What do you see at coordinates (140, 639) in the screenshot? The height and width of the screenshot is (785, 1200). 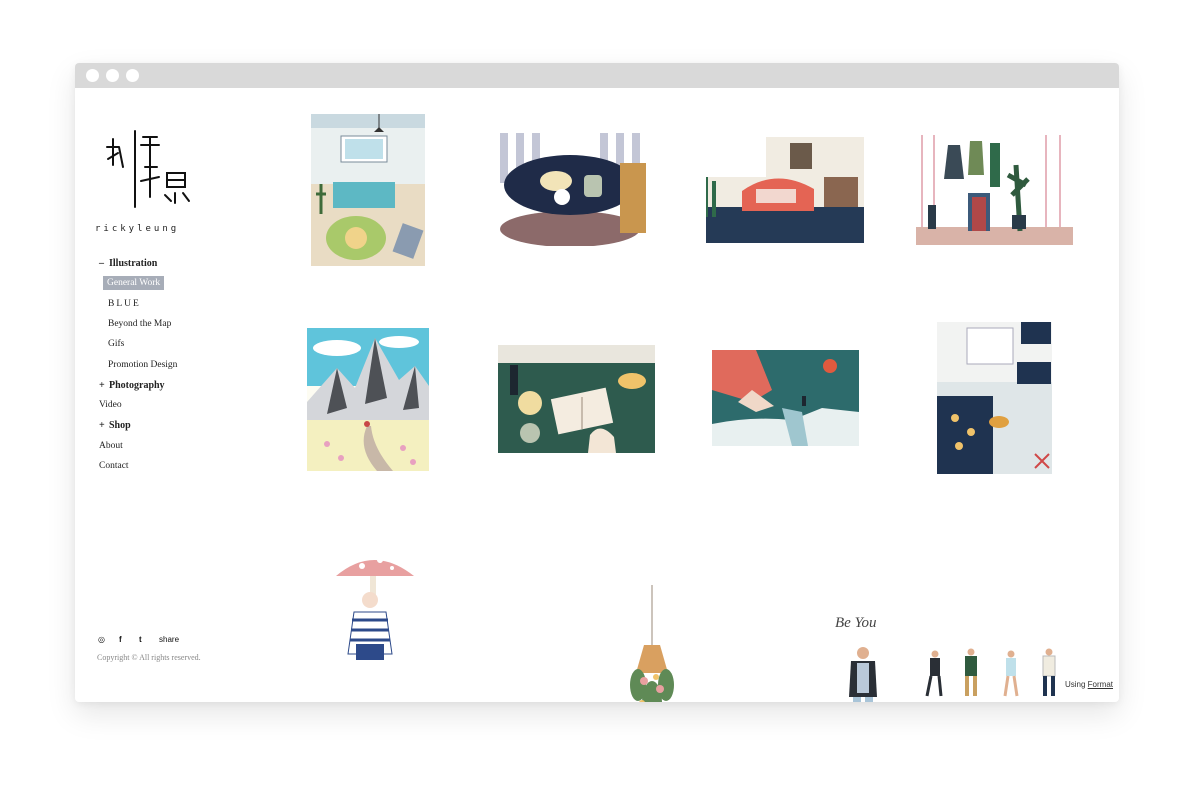 I see `tumblr-icon: t` at bounding box center [140, 639].